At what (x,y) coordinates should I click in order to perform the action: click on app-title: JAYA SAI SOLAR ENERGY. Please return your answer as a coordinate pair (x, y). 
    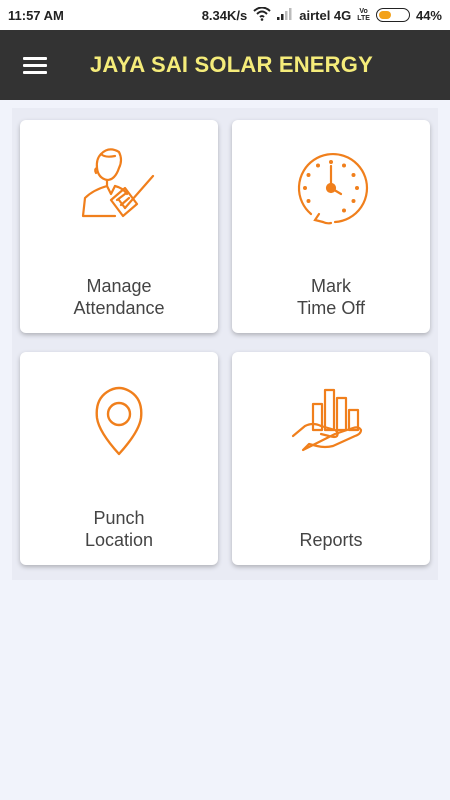
    Looking at the image, I should click on (231, 64).